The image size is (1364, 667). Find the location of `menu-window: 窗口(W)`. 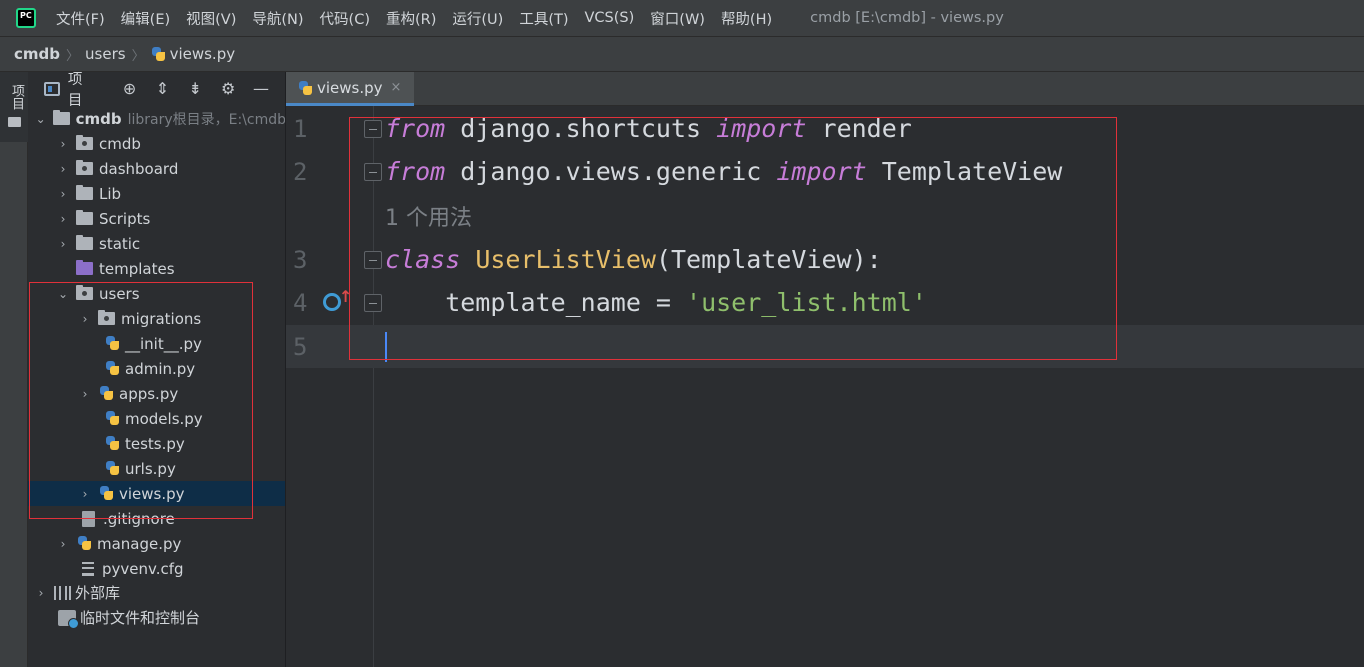

menu-window: 窗口(W) is located at coordinates (677, 18).